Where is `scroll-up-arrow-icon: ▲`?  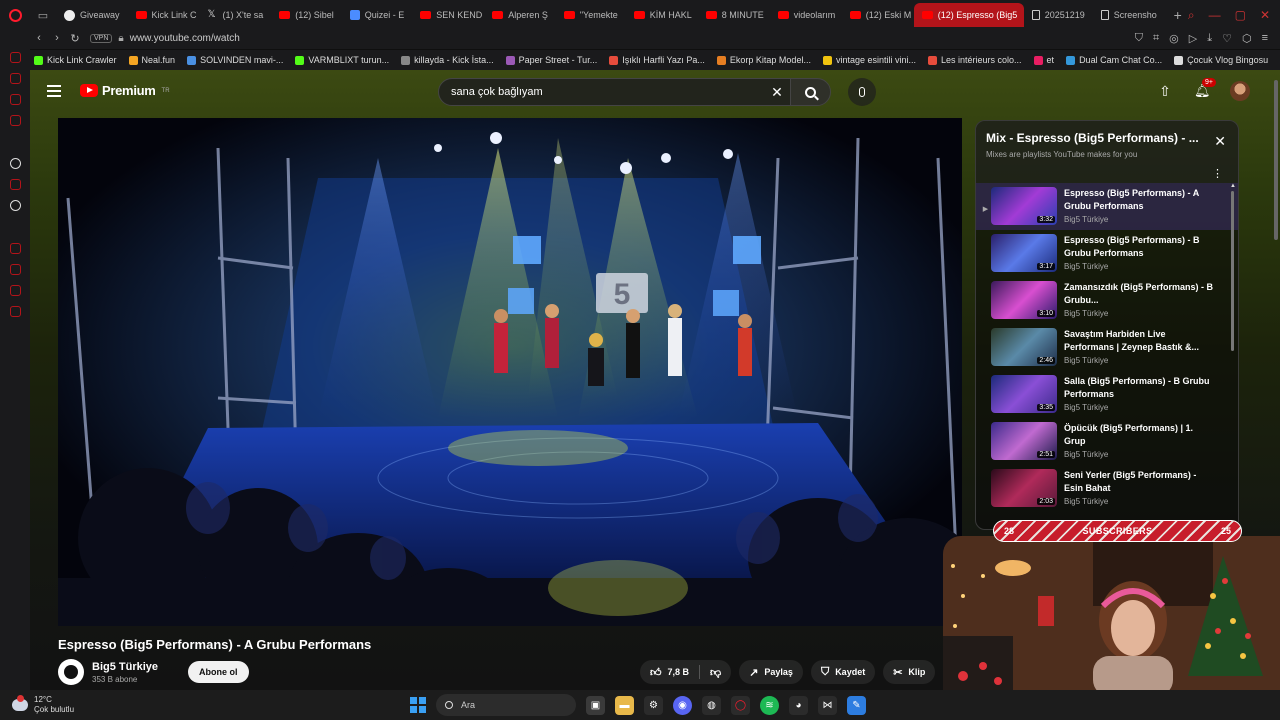
scroll-up-arrow-icon: ▲ is located at coordinates (1233, 186).